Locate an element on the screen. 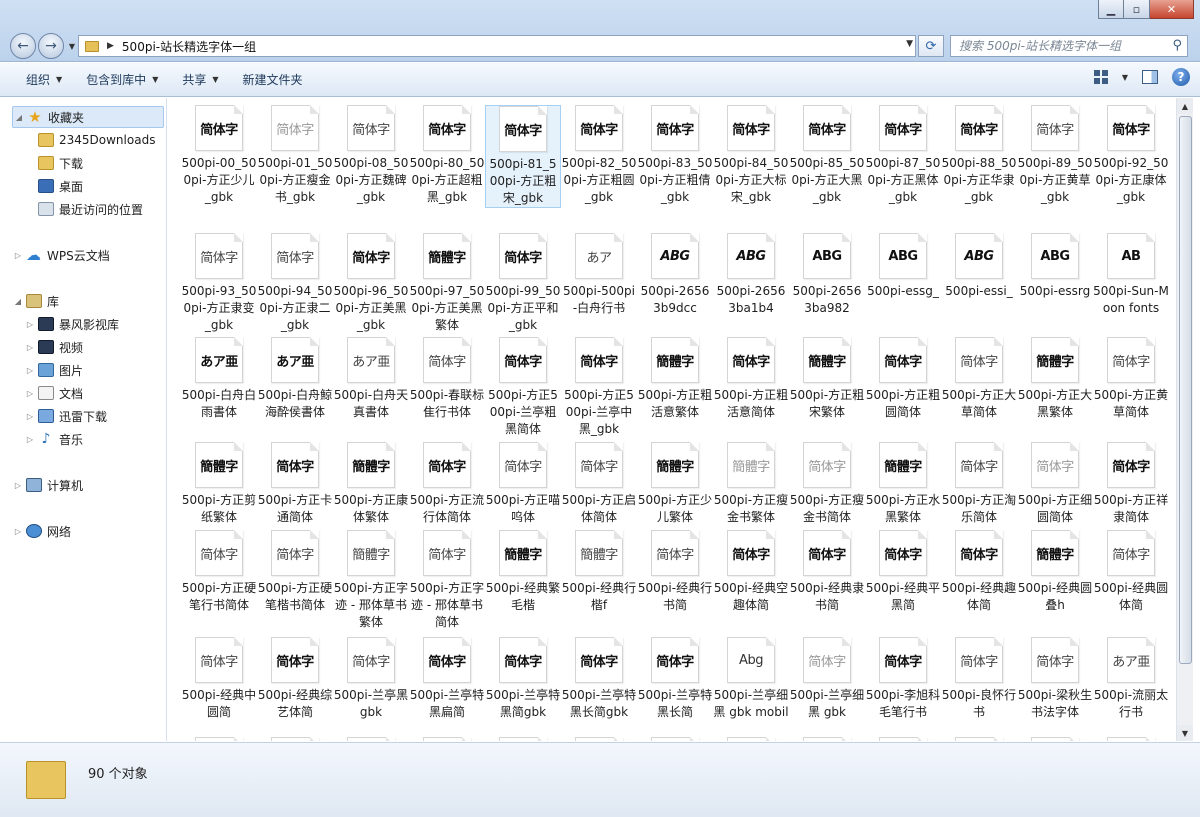 This screenshot has height=817, width=1200. file-item: 简体字 500pi-经典平黑简 is located at coordinates (903, 572).